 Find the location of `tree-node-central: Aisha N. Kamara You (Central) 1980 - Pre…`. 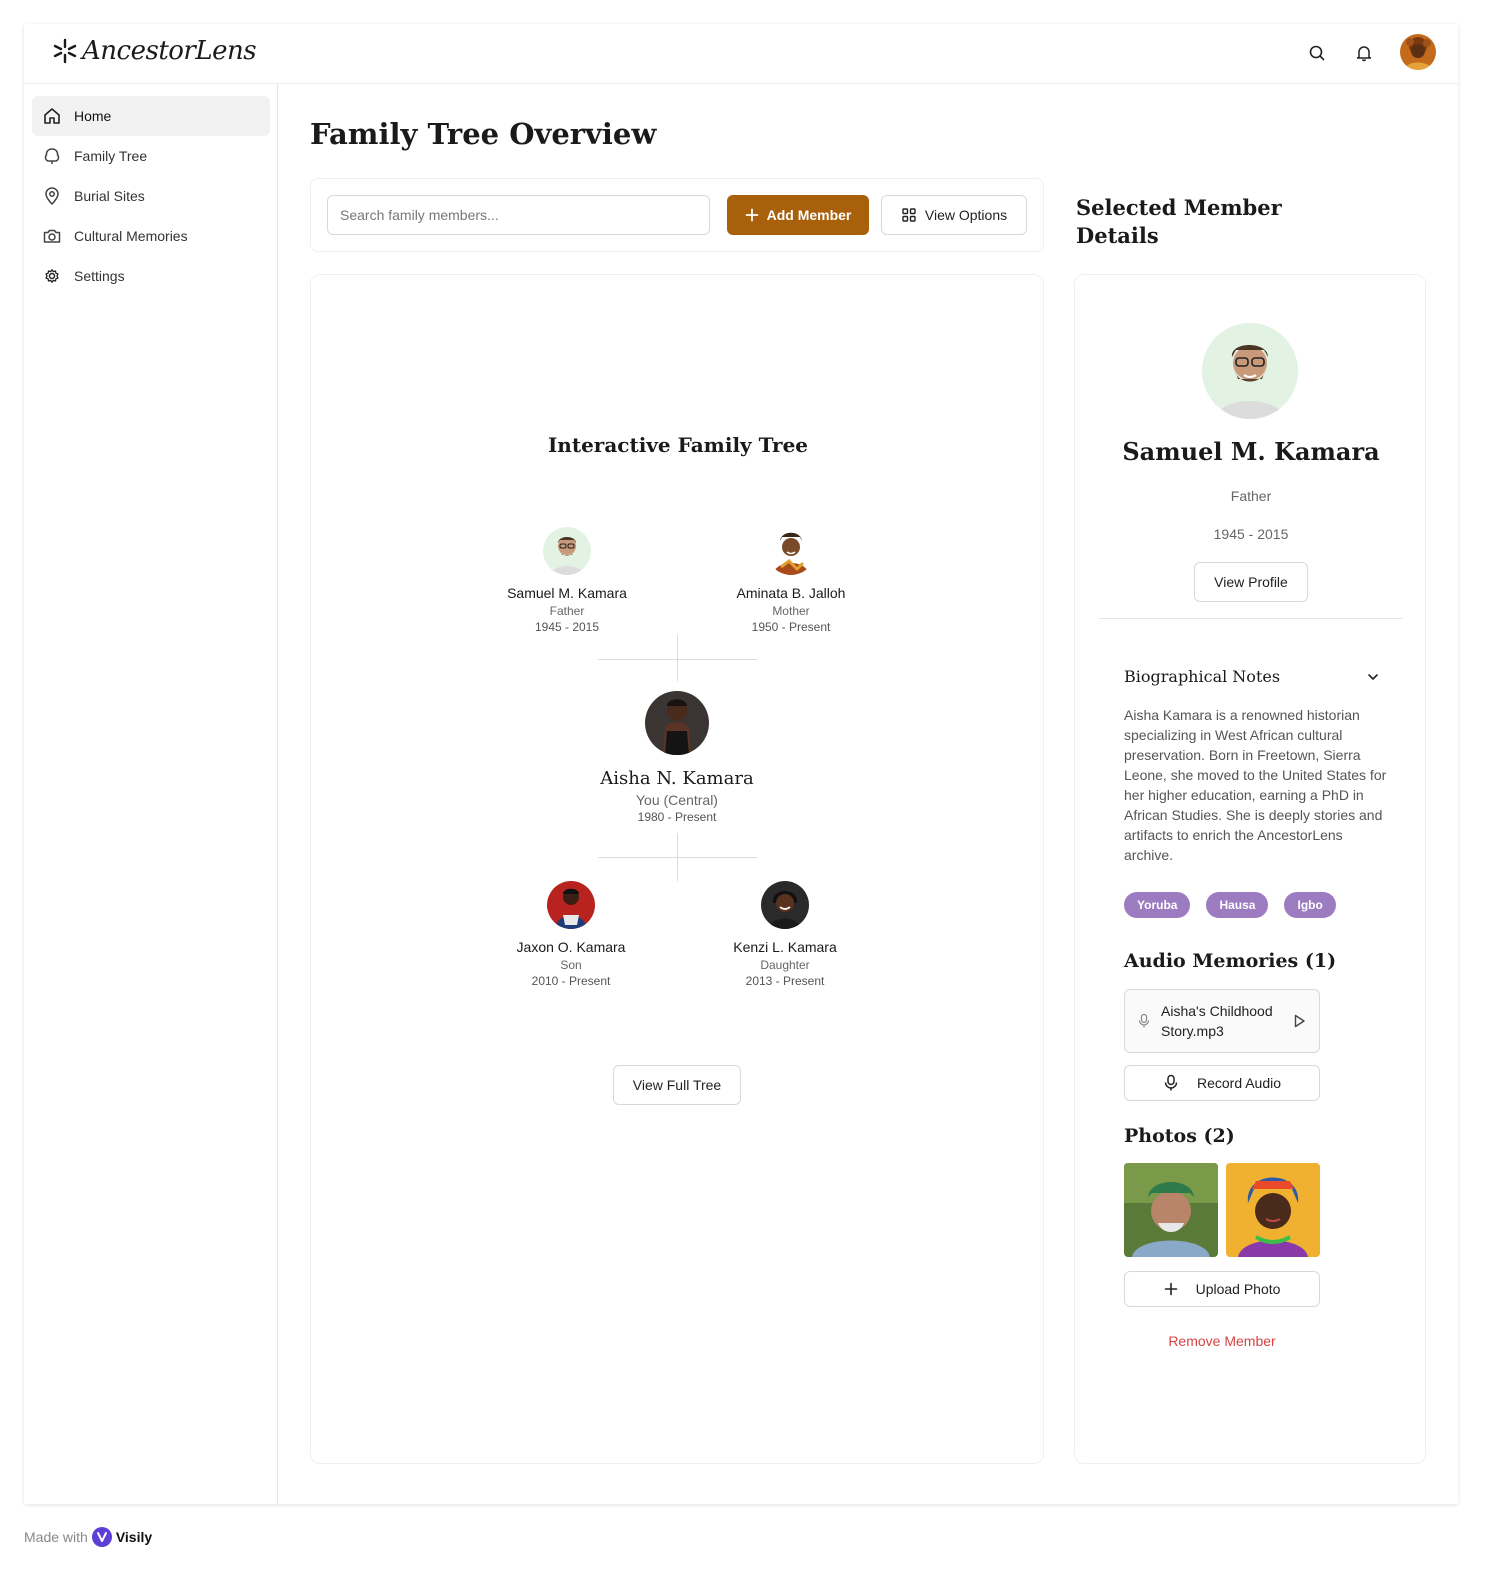

tree-node-central: Aisha N. Kamara You (Central) 1980 - Pre… is located at coordinates (677, 757).